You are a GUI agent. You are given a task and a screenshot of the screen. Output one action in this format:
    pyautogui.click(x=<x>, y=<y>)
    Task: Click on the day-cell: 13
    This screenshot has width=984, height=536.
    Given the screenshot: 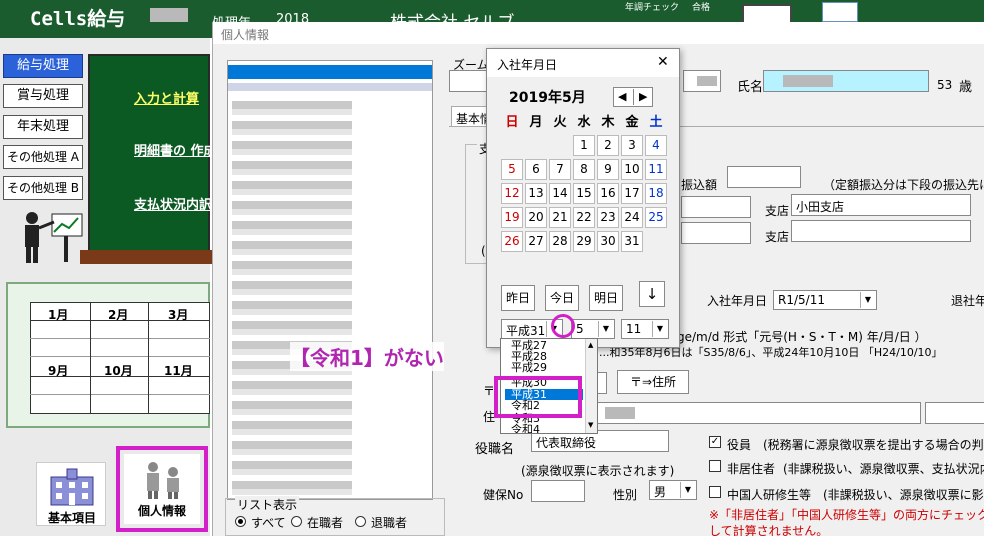 What is the action you would take?
    pyautogui.click(x=536, y=193)
    